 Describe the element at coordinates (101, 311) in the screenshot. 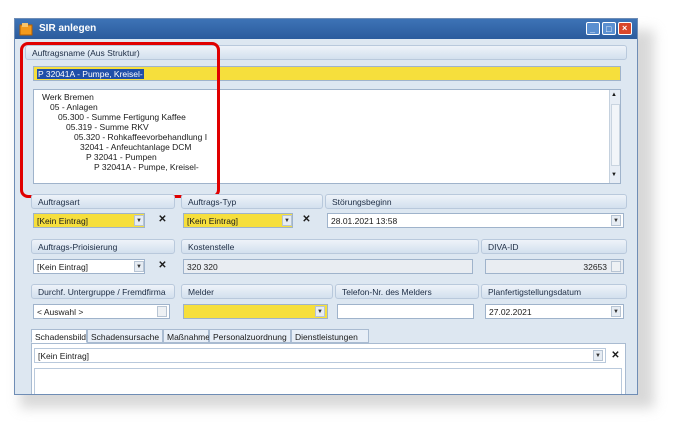

I see `untergruppe-field: < Auswahl >` at that location.